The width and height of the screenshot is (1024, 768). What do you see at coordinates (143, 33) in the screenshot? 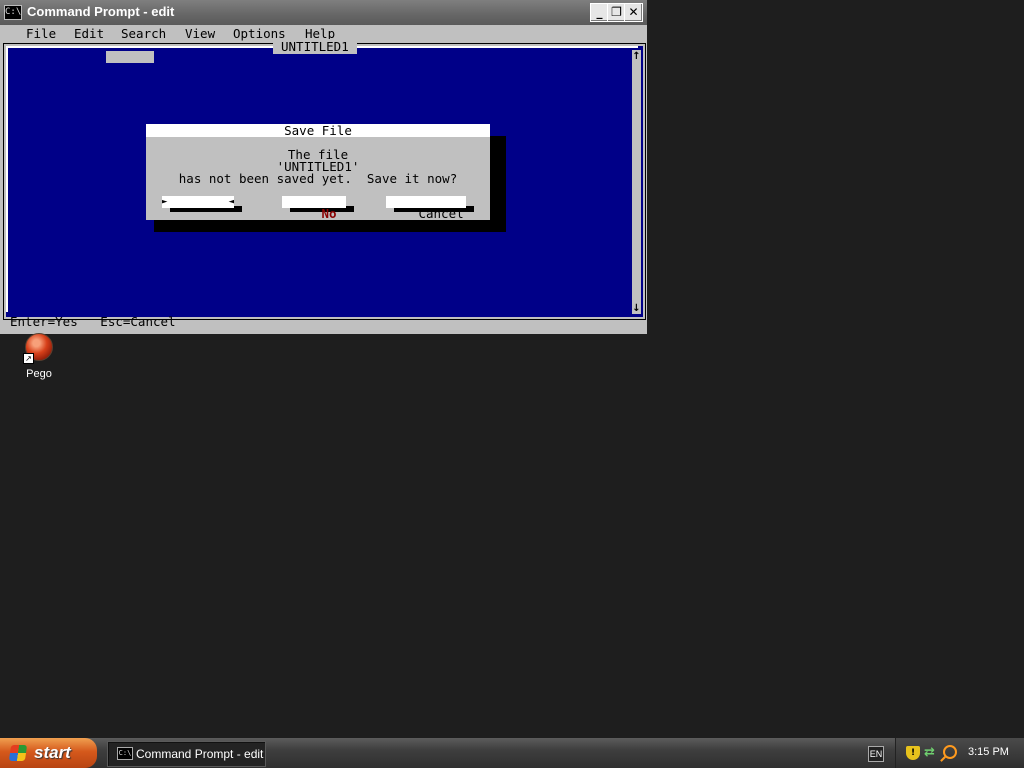
I see `menu-search: Search` at bounding box center [143, 33].